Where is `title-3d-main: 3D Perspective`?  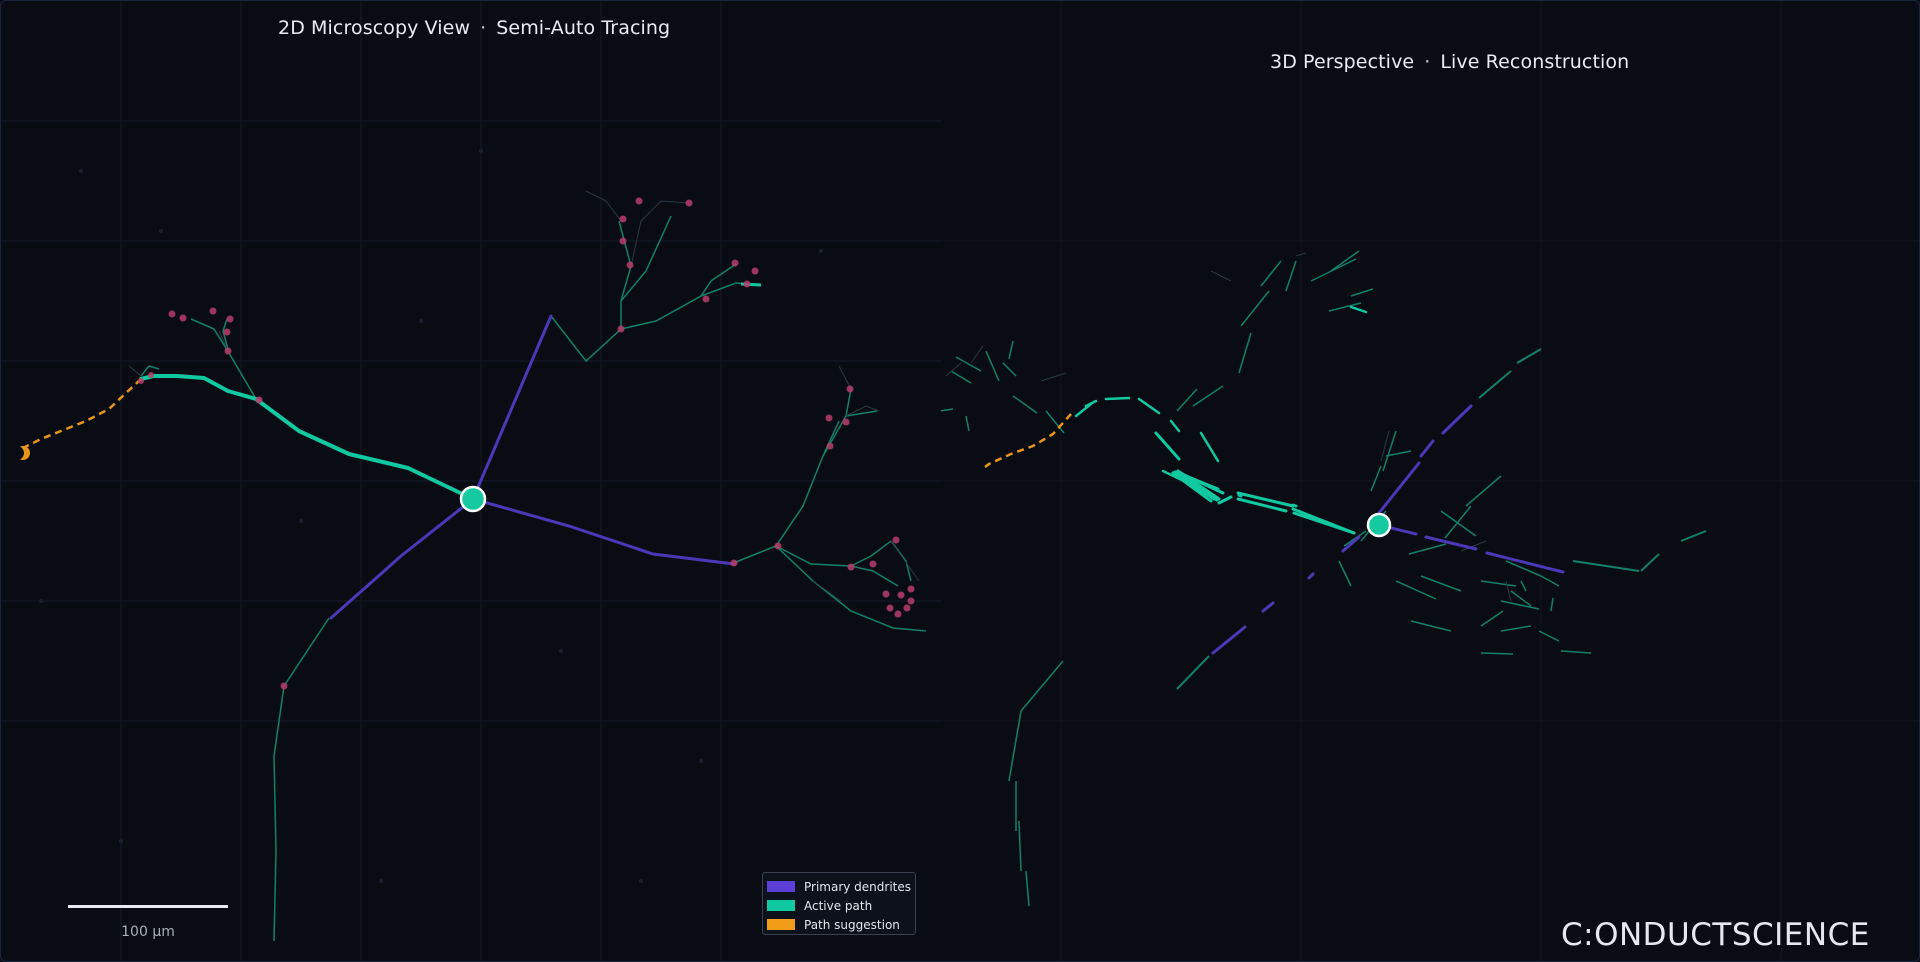 title-3d-main: 3D Perspective is located at coordinates (1342, 62).